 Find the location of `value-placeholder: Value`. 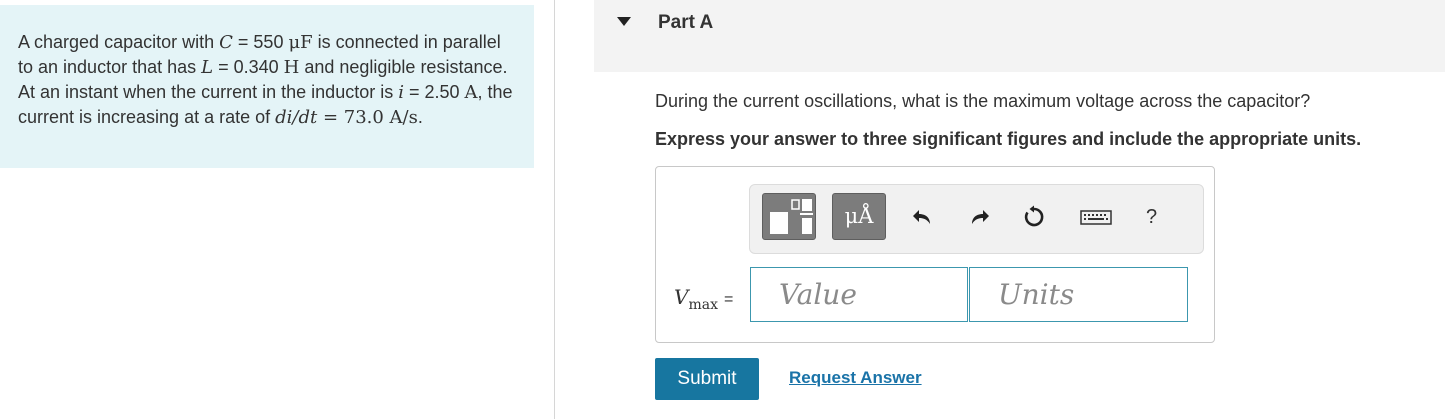

value-placeholder: Value is located at coordinates (818, 294).